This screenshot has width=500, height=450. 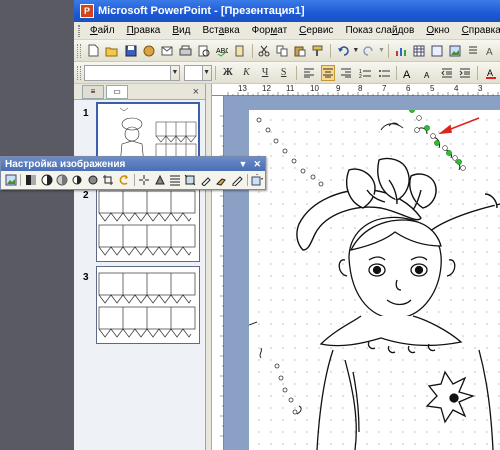 I want to click on tab-slides: ▭, so click(x=117, y=91).